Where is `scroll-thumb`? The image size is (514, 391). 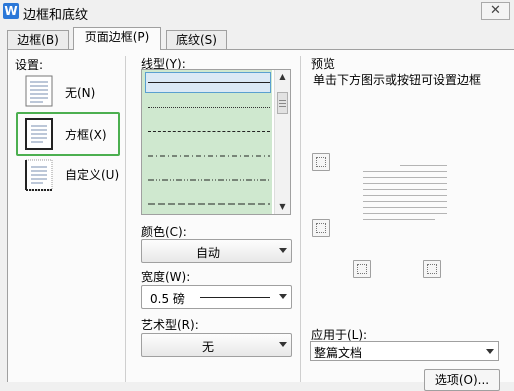
scroll-thumb is located at coordinates (282, 103).